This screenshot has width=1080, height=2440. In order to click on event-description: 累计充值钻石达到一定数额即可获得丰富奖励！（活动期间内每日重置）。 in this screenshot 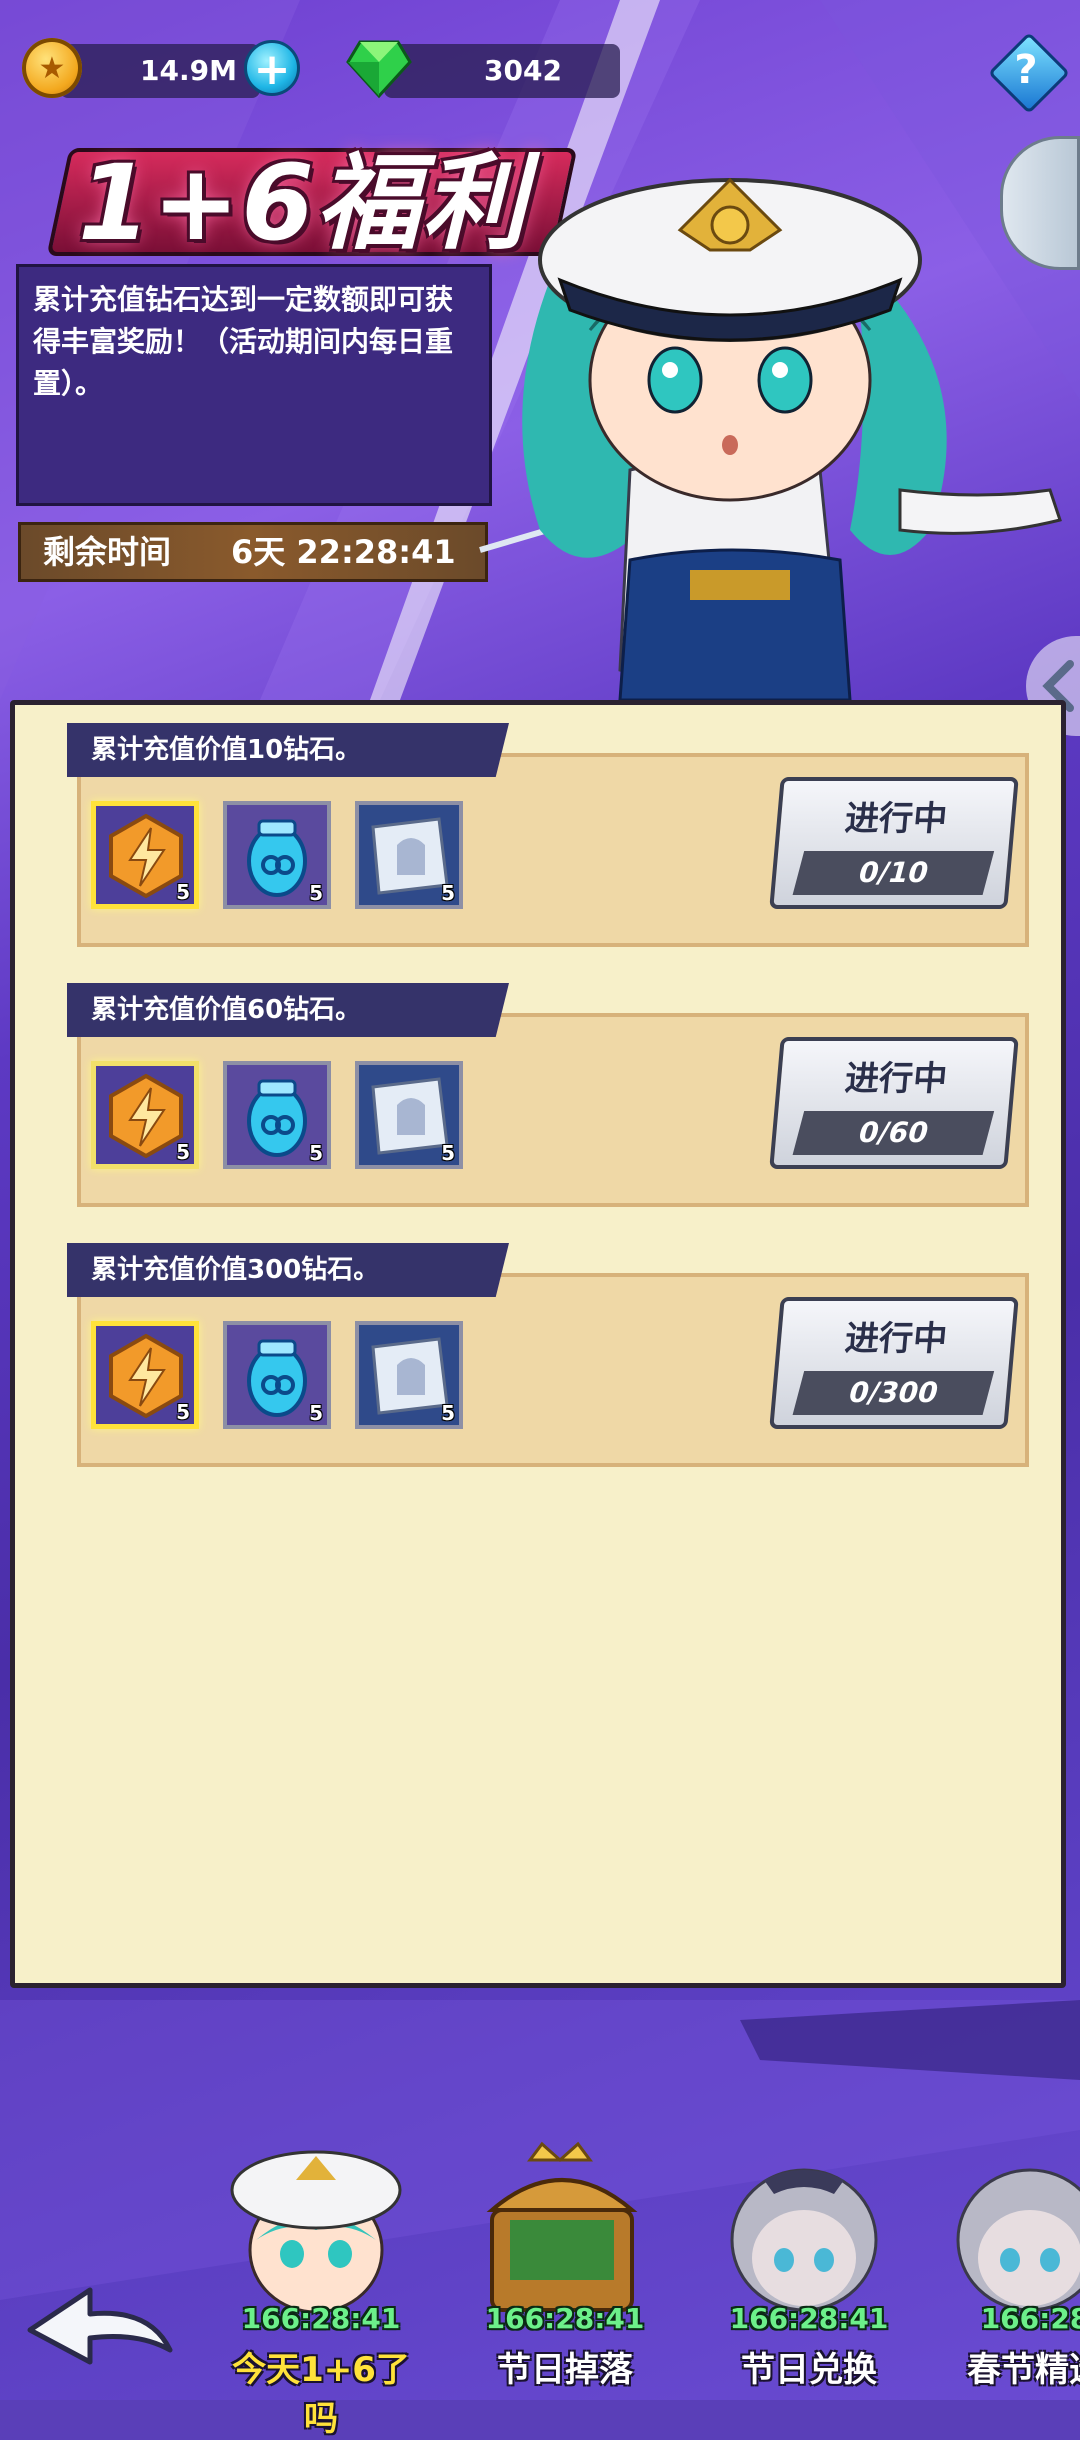, I will do `click(254, 385)`.